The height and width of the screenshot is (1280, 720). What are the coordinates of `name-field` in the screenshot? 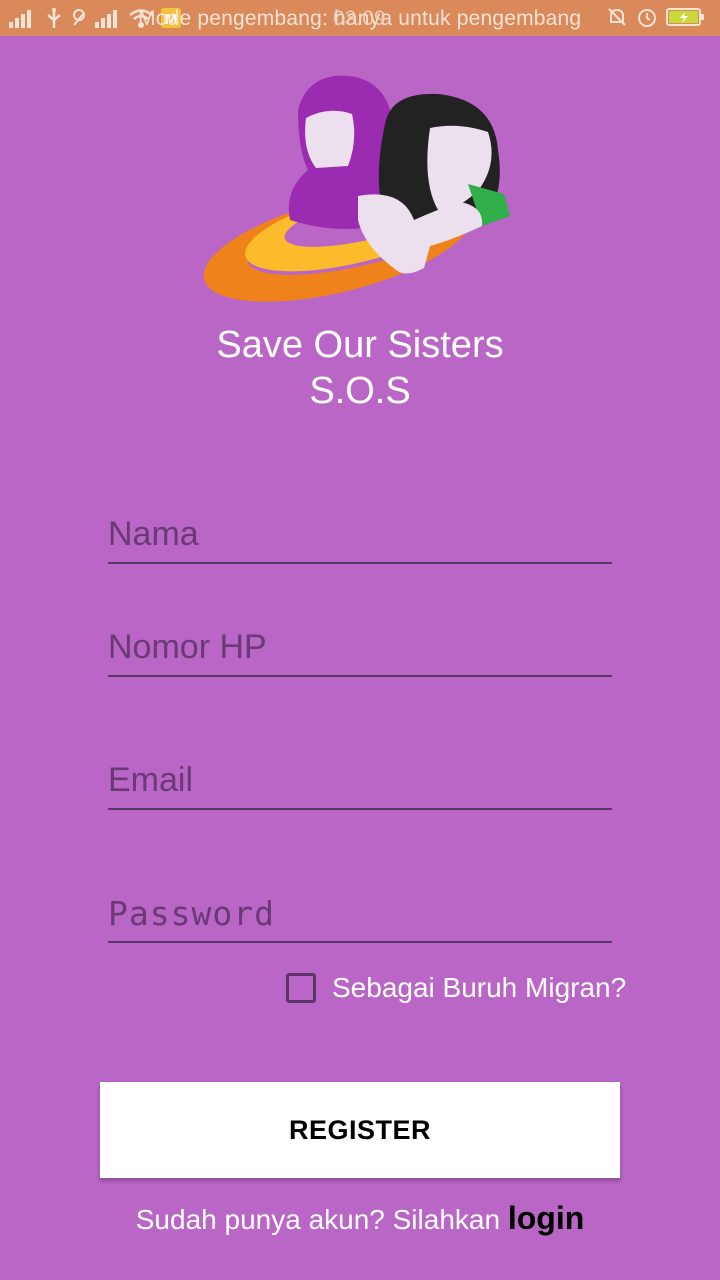 It's located at (360, 539).